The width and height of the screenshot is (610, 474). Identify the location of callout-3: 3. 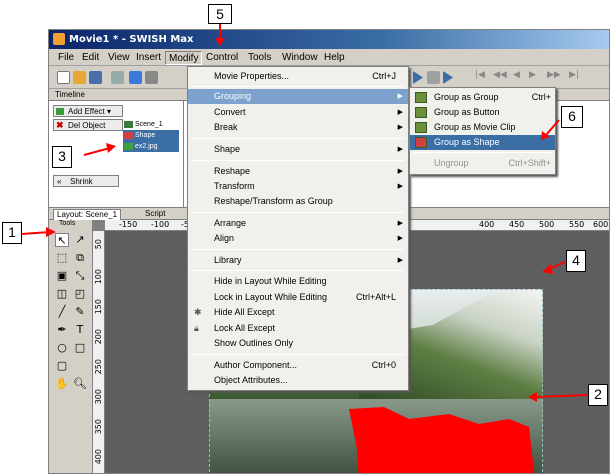
(62, 157).